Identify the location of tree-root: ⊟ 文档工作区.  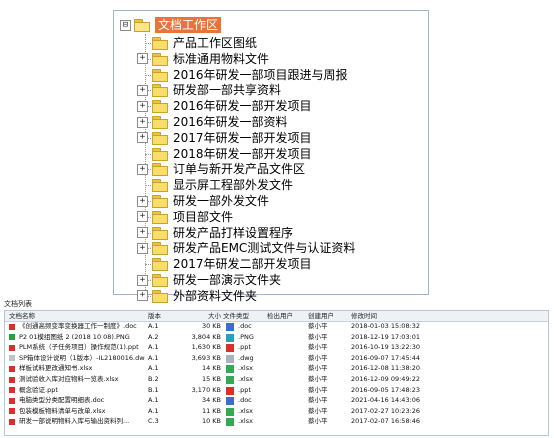
(171, 25).